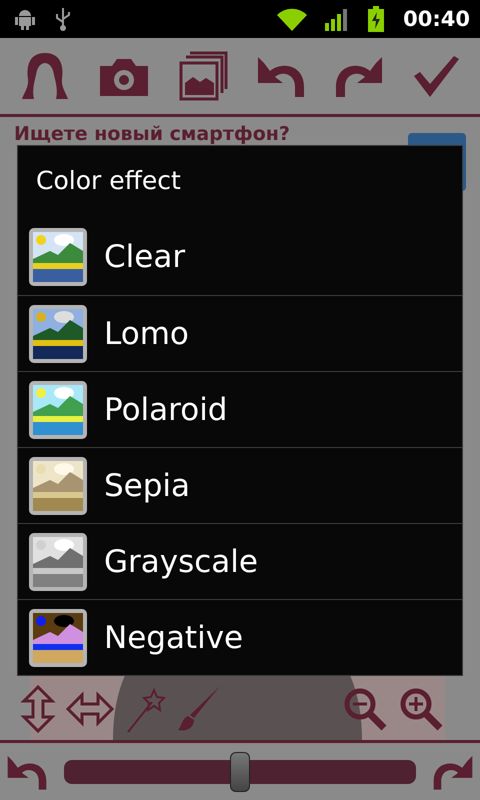 The height and width of the screenshot is (800, 480). I want to click on zoom-out-icon, so click(365, 709).